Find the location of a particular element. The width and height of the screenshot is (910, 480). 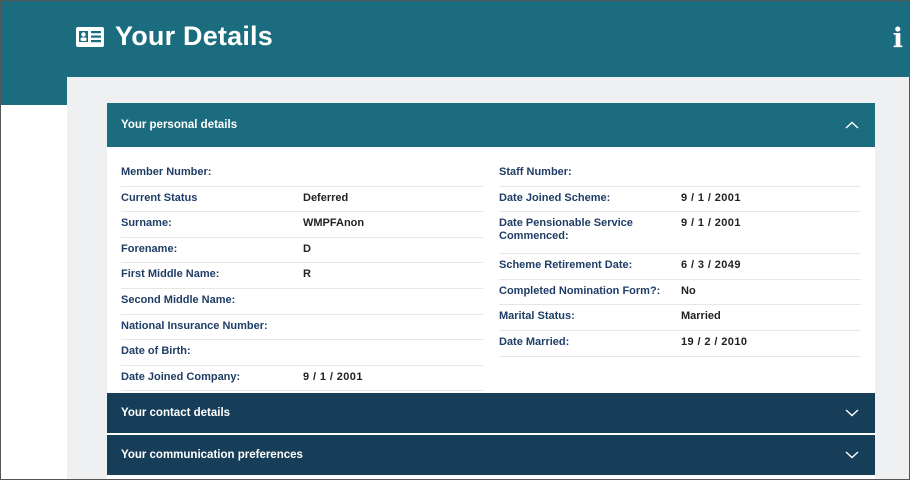

date-joined-scheme-value: 9 / 1 / 2001 is located at coordinates (711, 197).